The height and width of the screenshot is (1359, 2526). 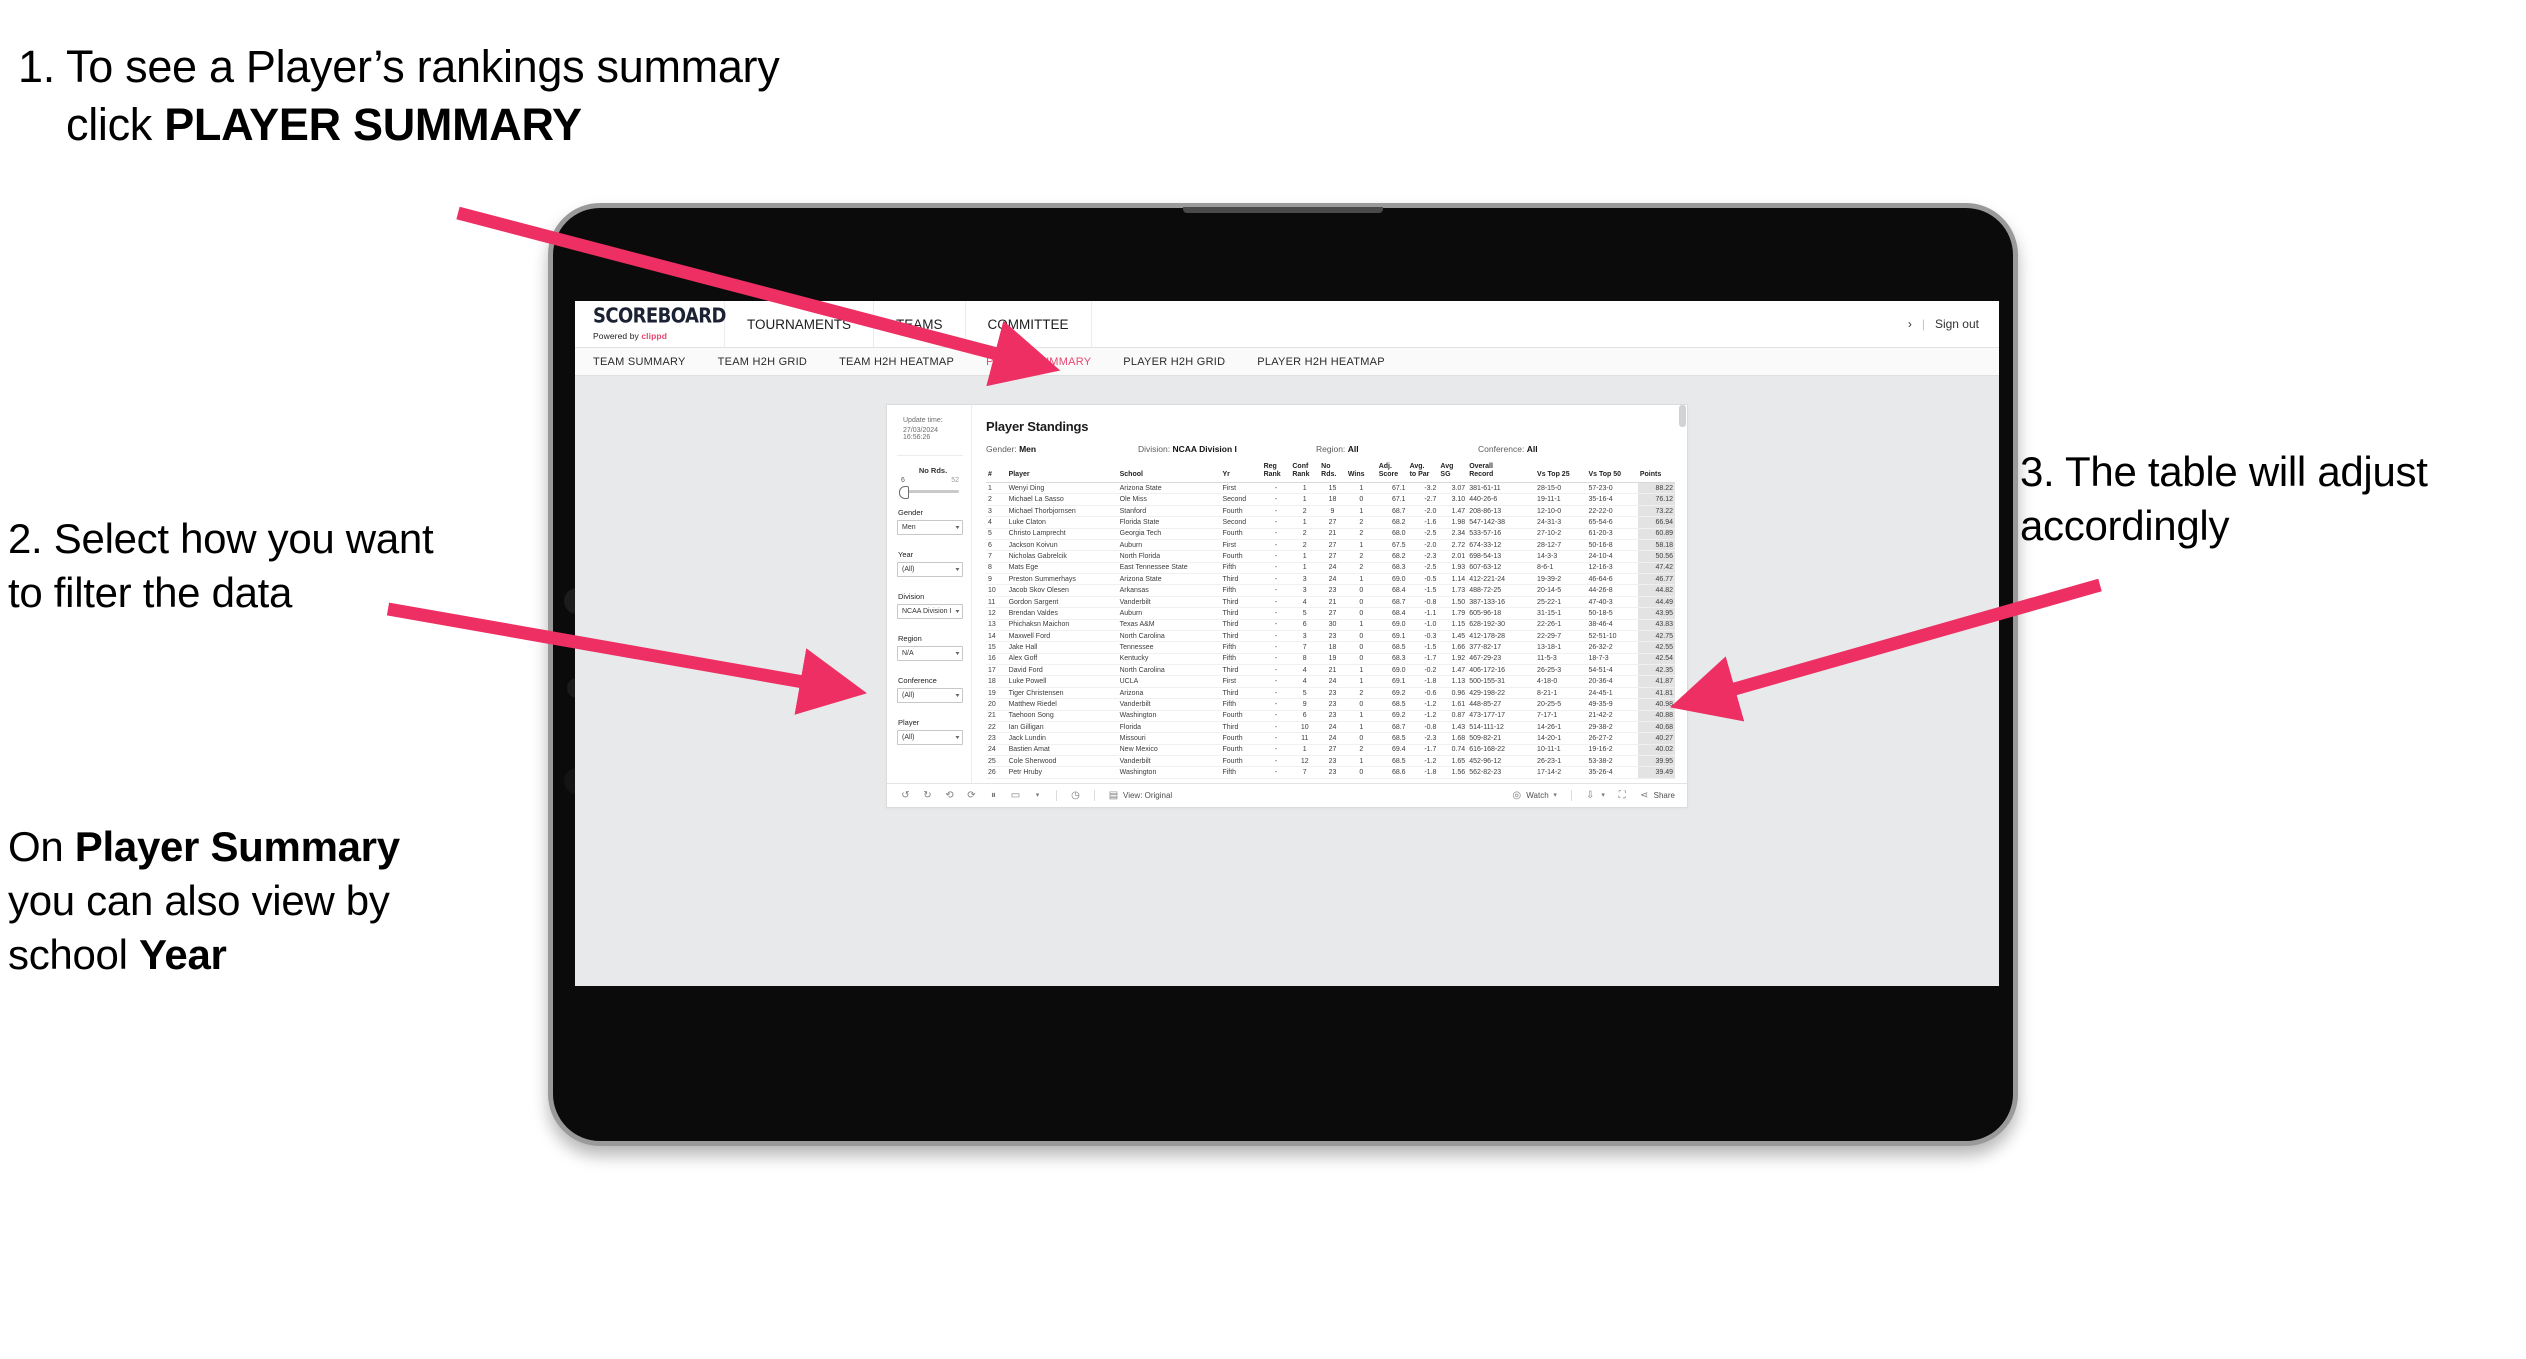 What do you see at coordinates (1169, 488) in the screenshot?
I see `cell-school: Arizona State` at bounding box center [1169, 488].